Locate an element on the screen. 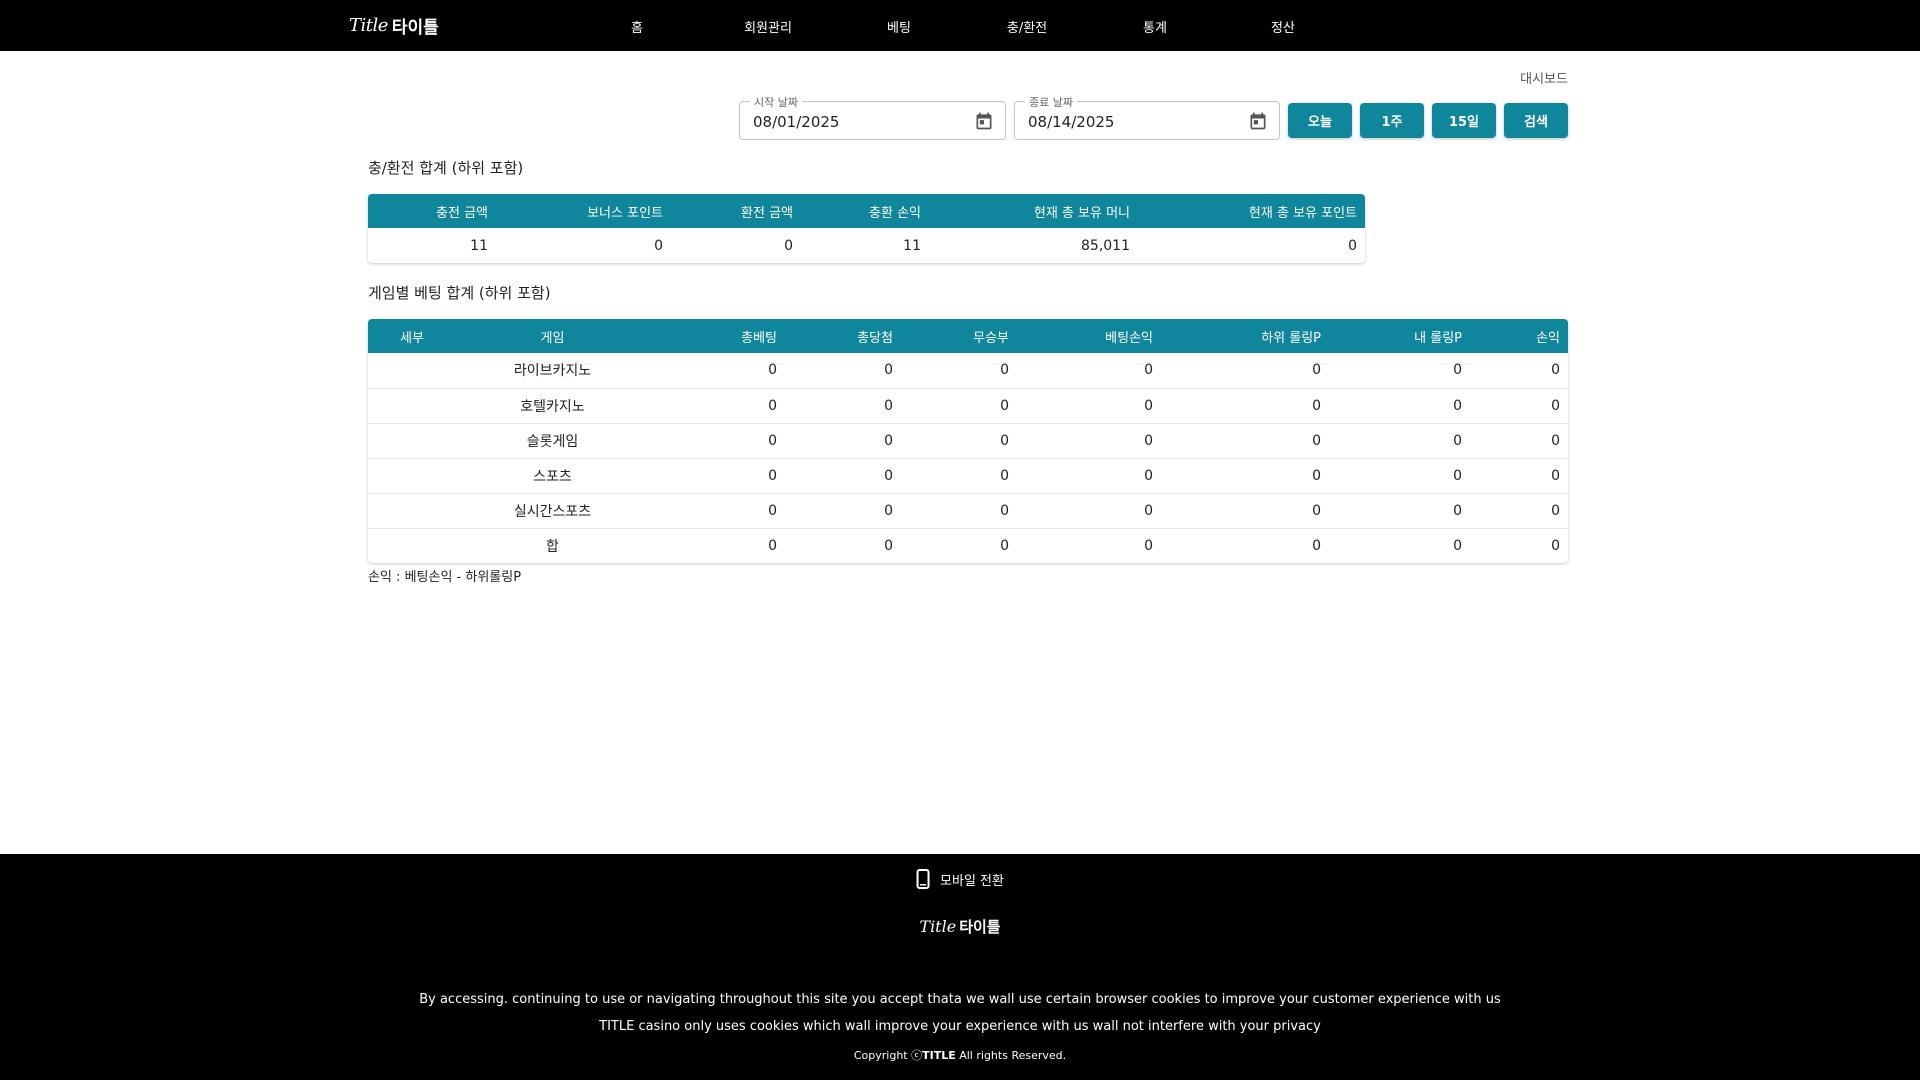  total-money-value: 85,011 is located at coordinates (1105, 245).